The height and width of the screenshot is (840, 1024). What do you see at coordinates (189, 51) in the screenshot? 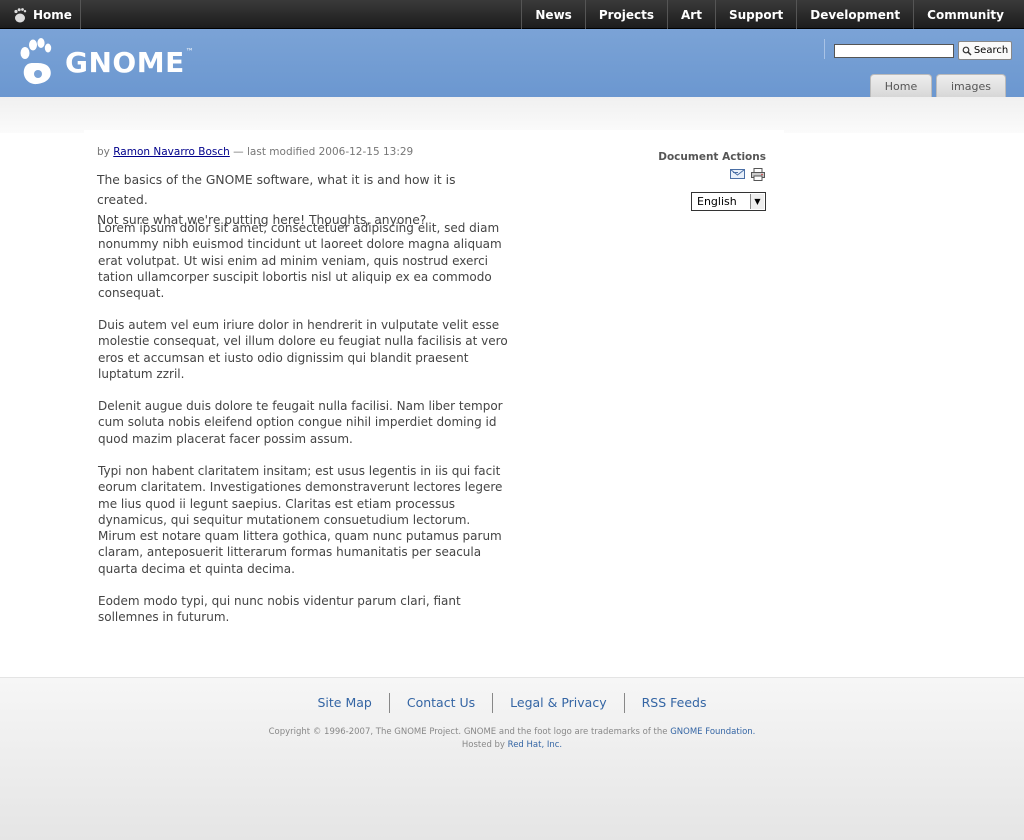
I see `logo-trademark: ™` at bounding box center [189, 51].